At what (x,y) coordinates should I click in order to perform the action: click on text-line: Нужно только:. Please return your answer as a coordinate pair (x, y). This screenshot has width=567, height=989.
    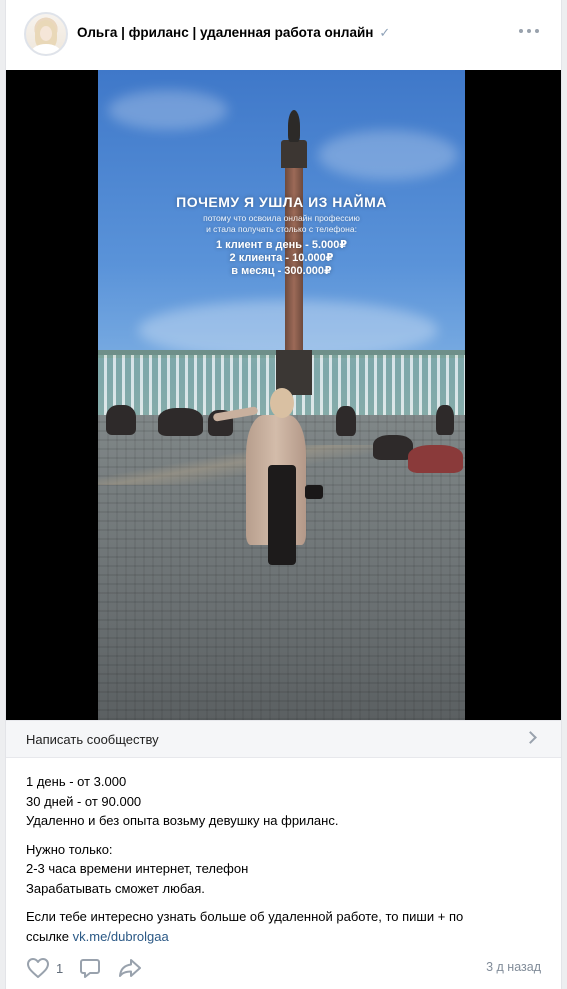
    Looking at the image, I should click on (69, 849).